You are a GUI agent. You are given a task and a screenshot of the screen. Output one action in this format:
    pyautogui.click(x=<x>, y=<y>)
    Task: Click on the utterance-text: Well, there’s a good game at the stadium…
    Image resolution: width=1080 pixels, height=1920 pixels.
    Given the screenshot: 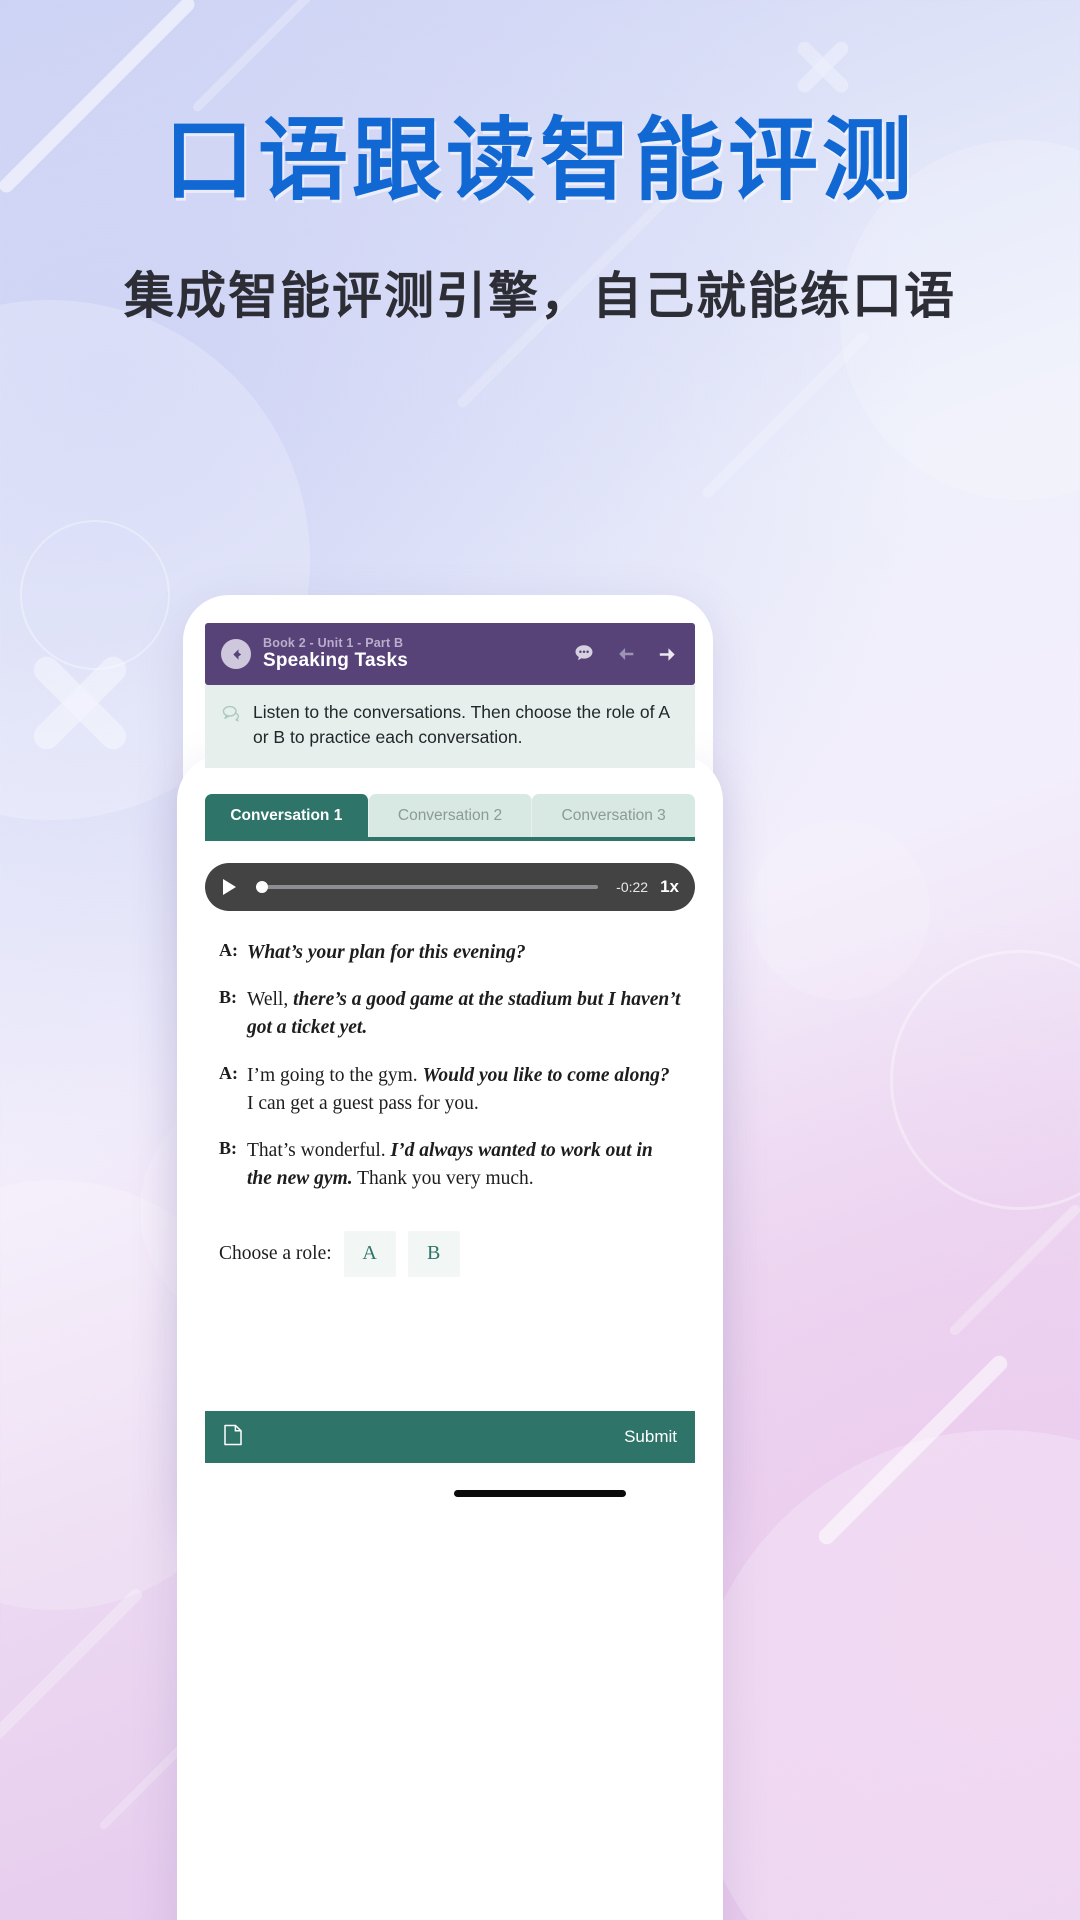 What is the action you would take?
    pyautogui.click(x=464, y=1013)
    